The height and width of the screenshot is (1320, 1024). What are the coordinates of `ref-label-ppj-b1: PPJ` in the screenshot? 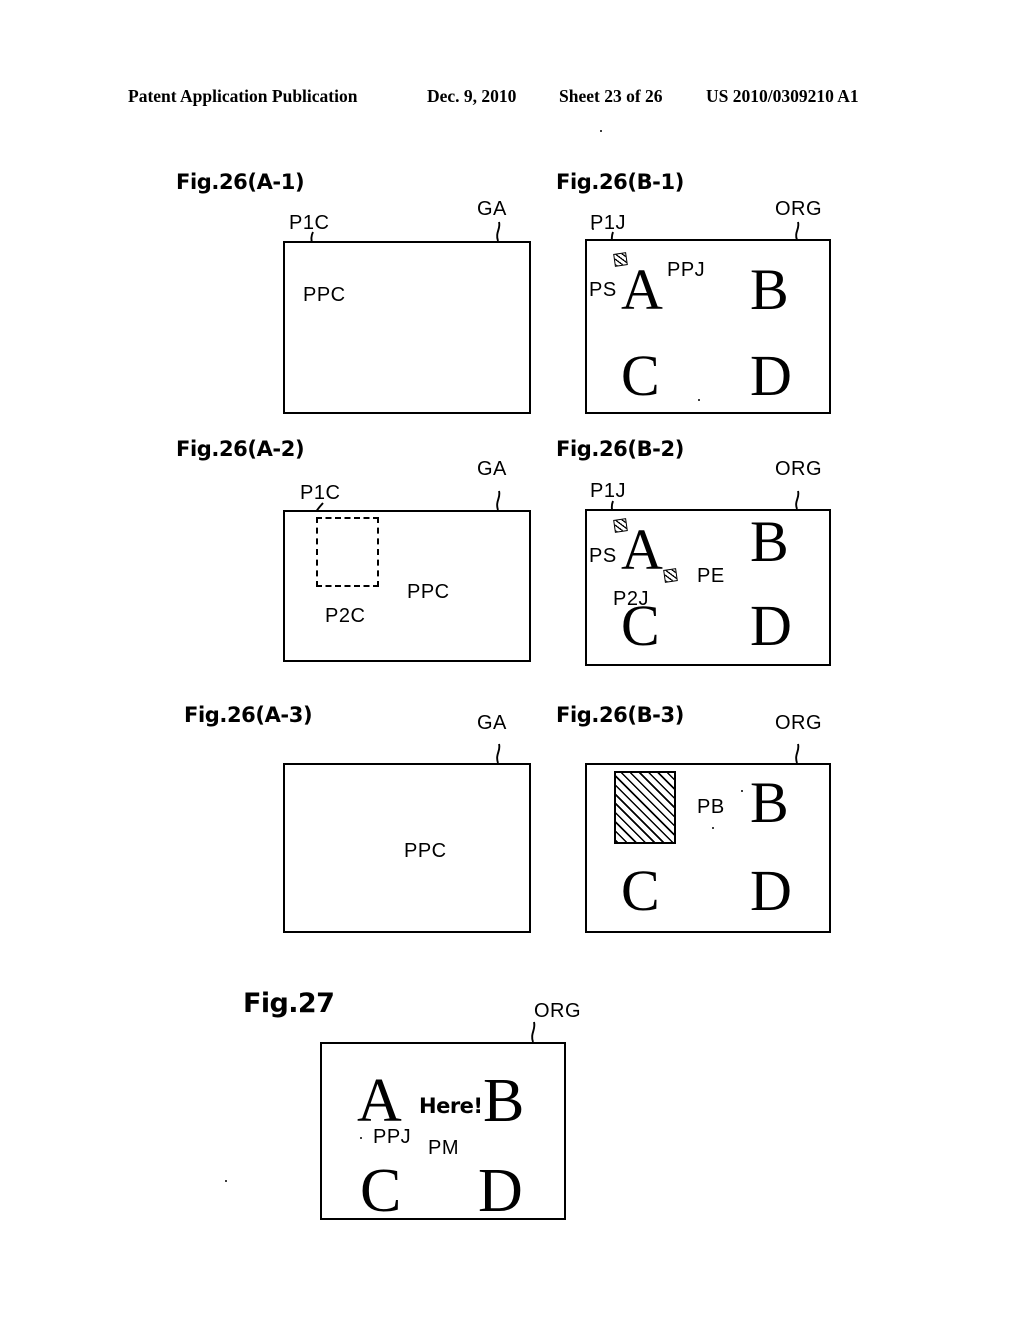 It's located at (686, 270).